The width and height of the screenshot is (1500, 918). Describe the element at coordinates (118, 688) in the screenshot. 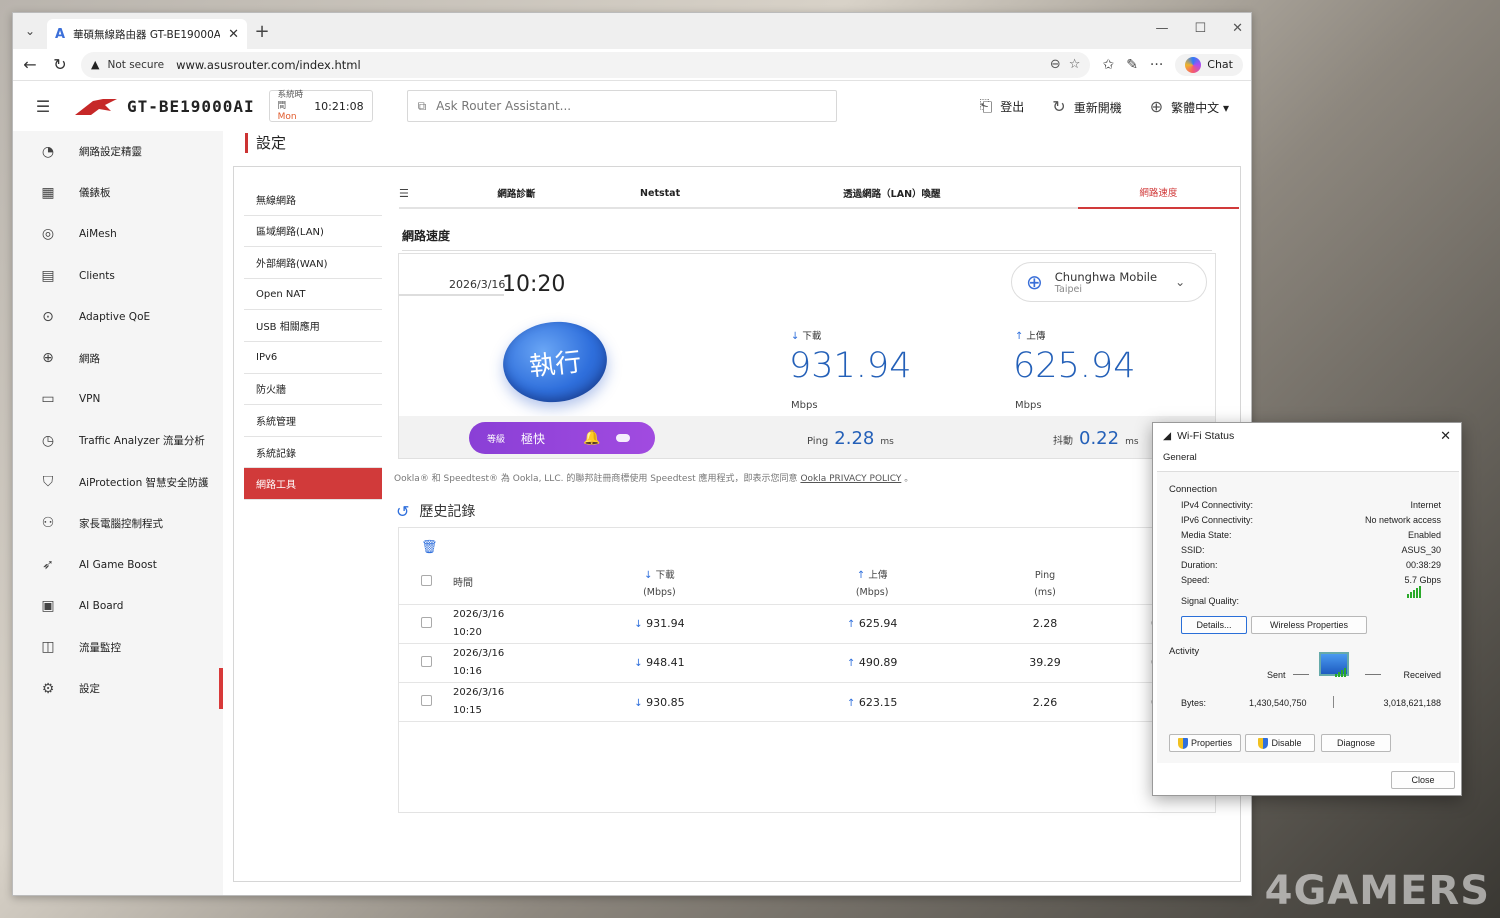

I see `sidebar-item-settings: ⚙ 設定` at that location.